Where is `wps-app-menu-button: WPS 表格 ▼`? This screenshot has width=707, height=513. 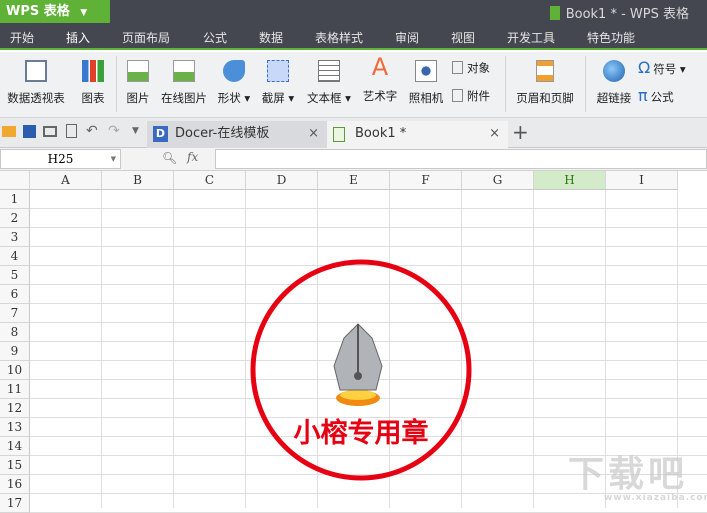 wps-app-menu-button: WPS 表格 ▼ is located at coordinates (55, 11).